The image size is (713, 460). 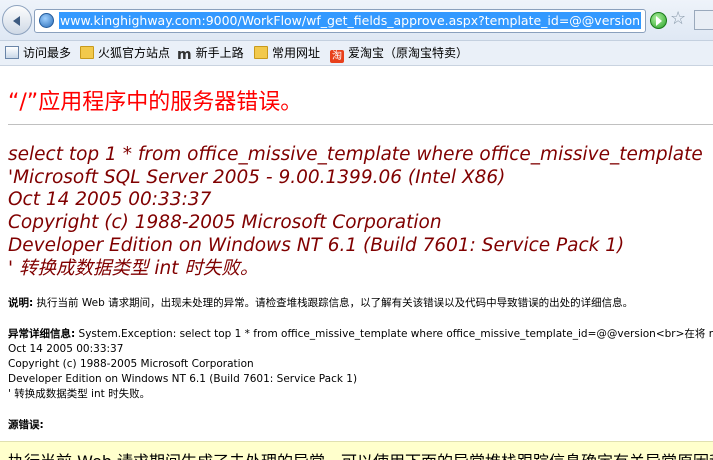 I want to click on source-error-label: 源错误:, so click(x=26, y=425).